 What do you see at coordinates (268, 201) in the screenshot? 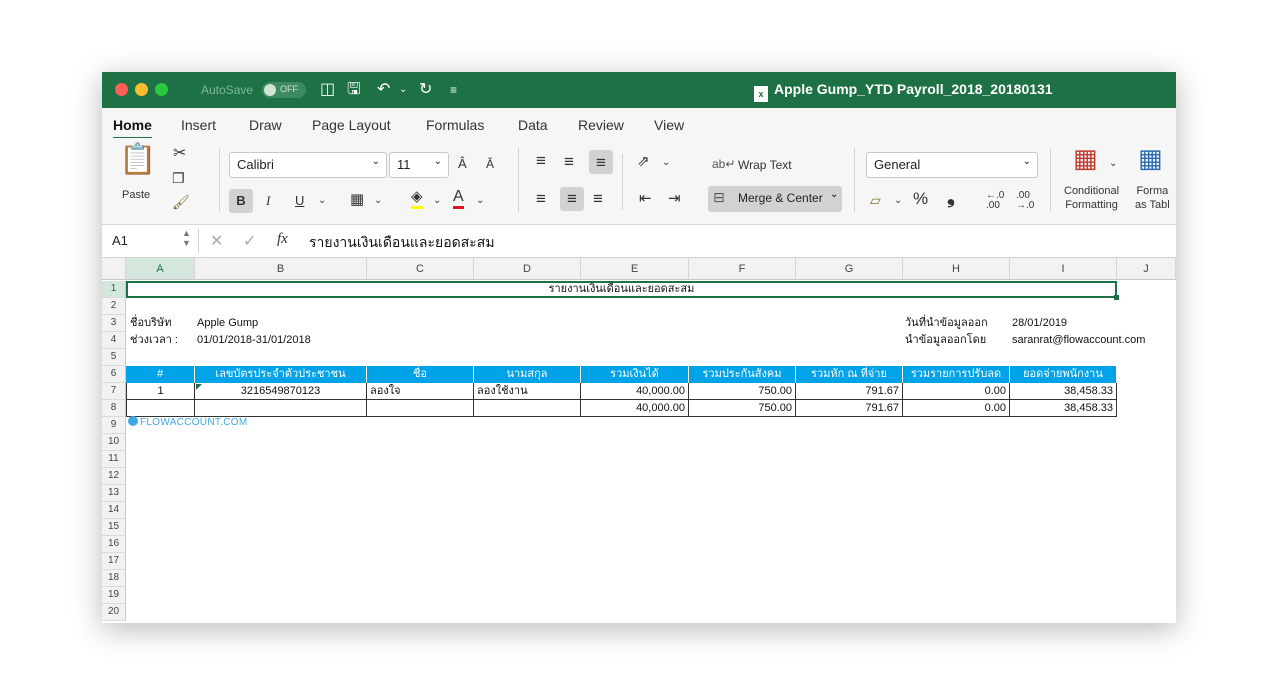
I see `italic-button: I` at bounding box center [268, 201].